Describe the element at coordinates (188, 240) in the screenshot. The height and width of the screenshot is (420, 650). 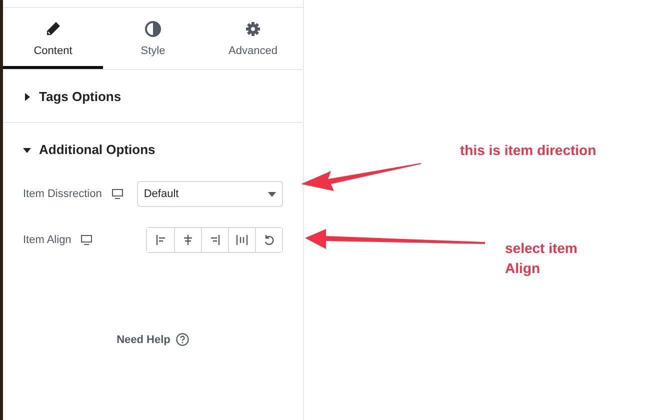
I see `align-center-icon` at that location.